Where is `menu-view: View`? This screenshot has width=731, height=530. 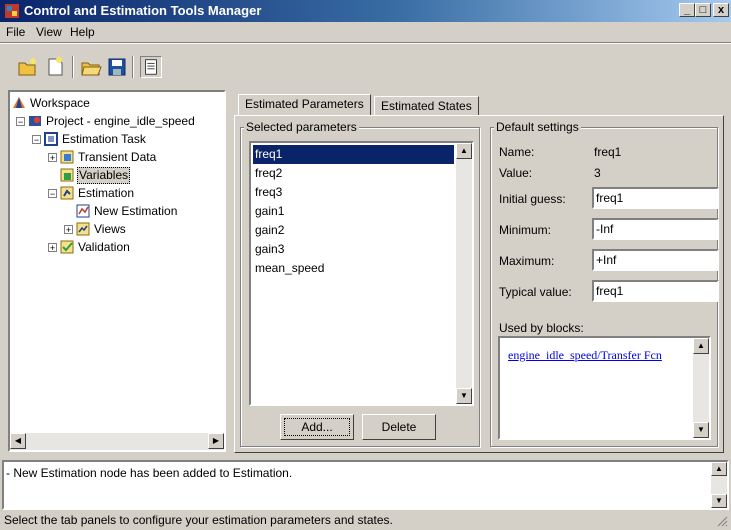
menu-view: View is located at coordinates (49, 32).